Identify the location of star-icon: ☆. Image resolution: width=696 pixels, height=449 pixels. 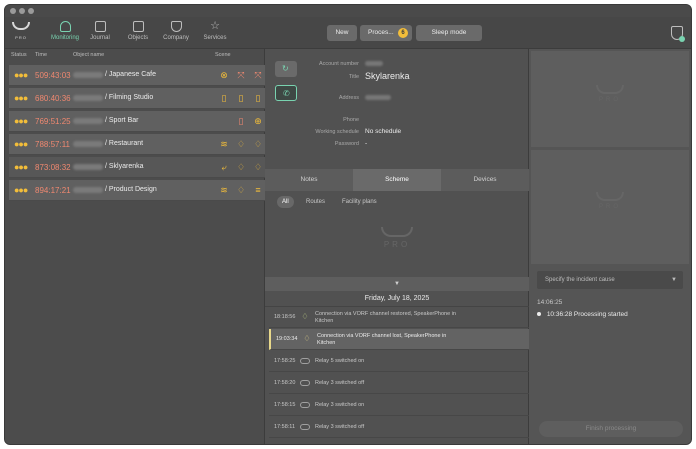
(215, 26).